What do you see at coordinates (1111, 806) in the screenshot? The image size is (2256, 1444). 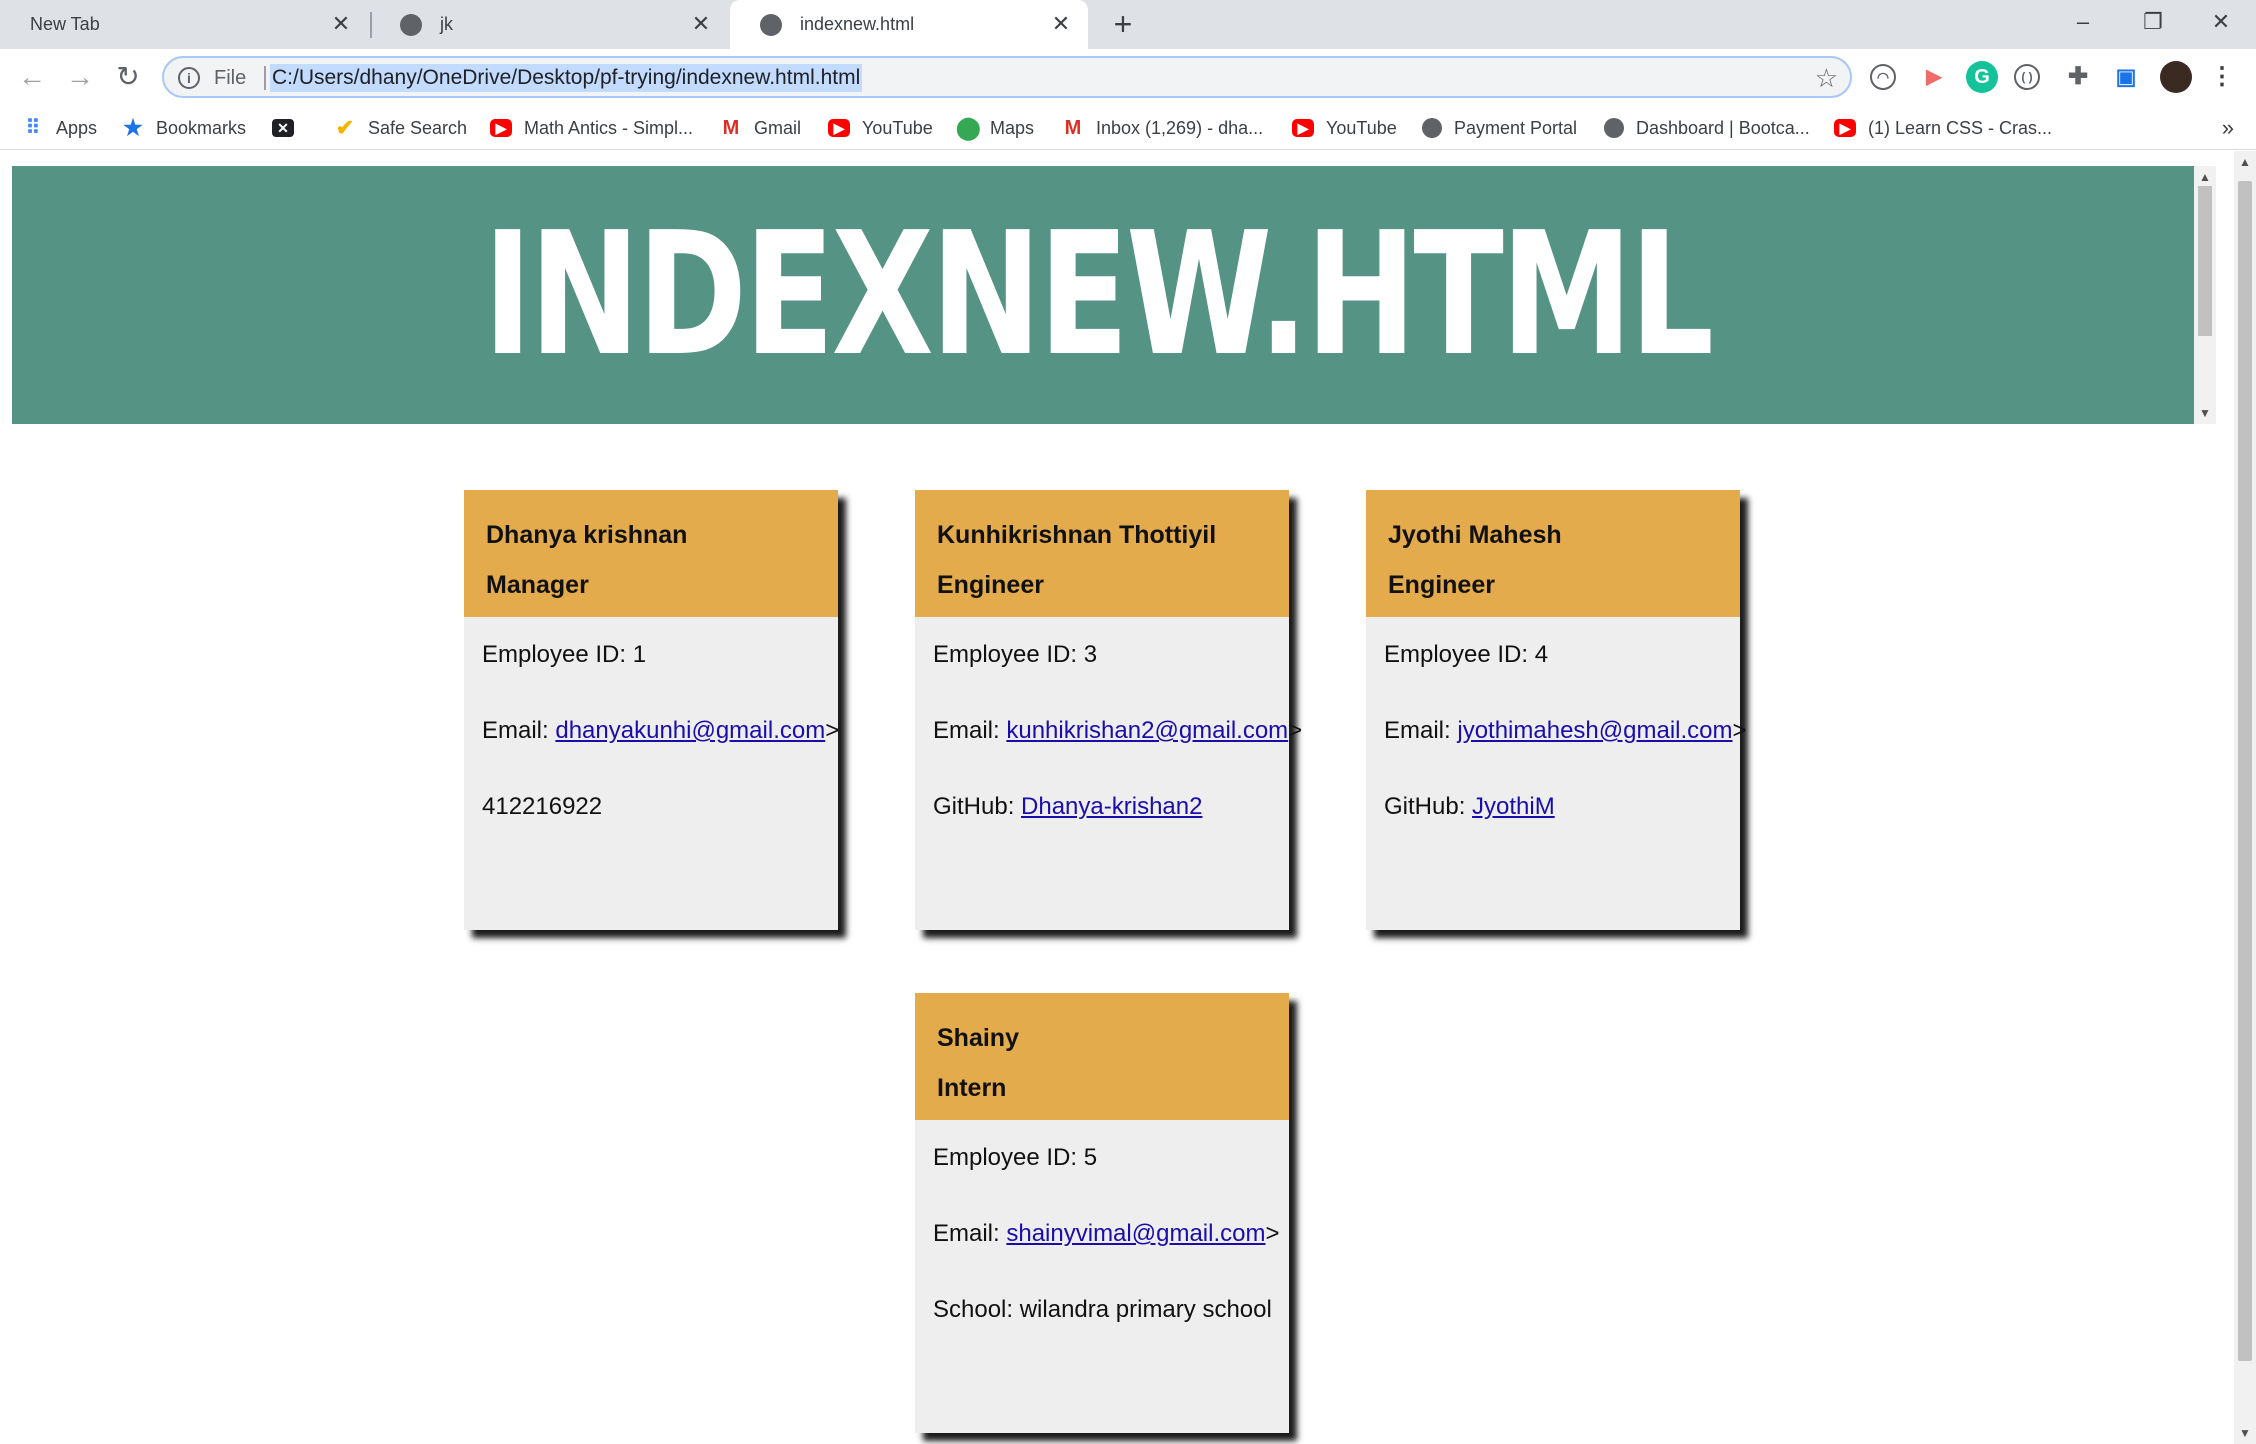 I see `github-link: Dhanya-krishan2` at bounding box center [1111, 806].